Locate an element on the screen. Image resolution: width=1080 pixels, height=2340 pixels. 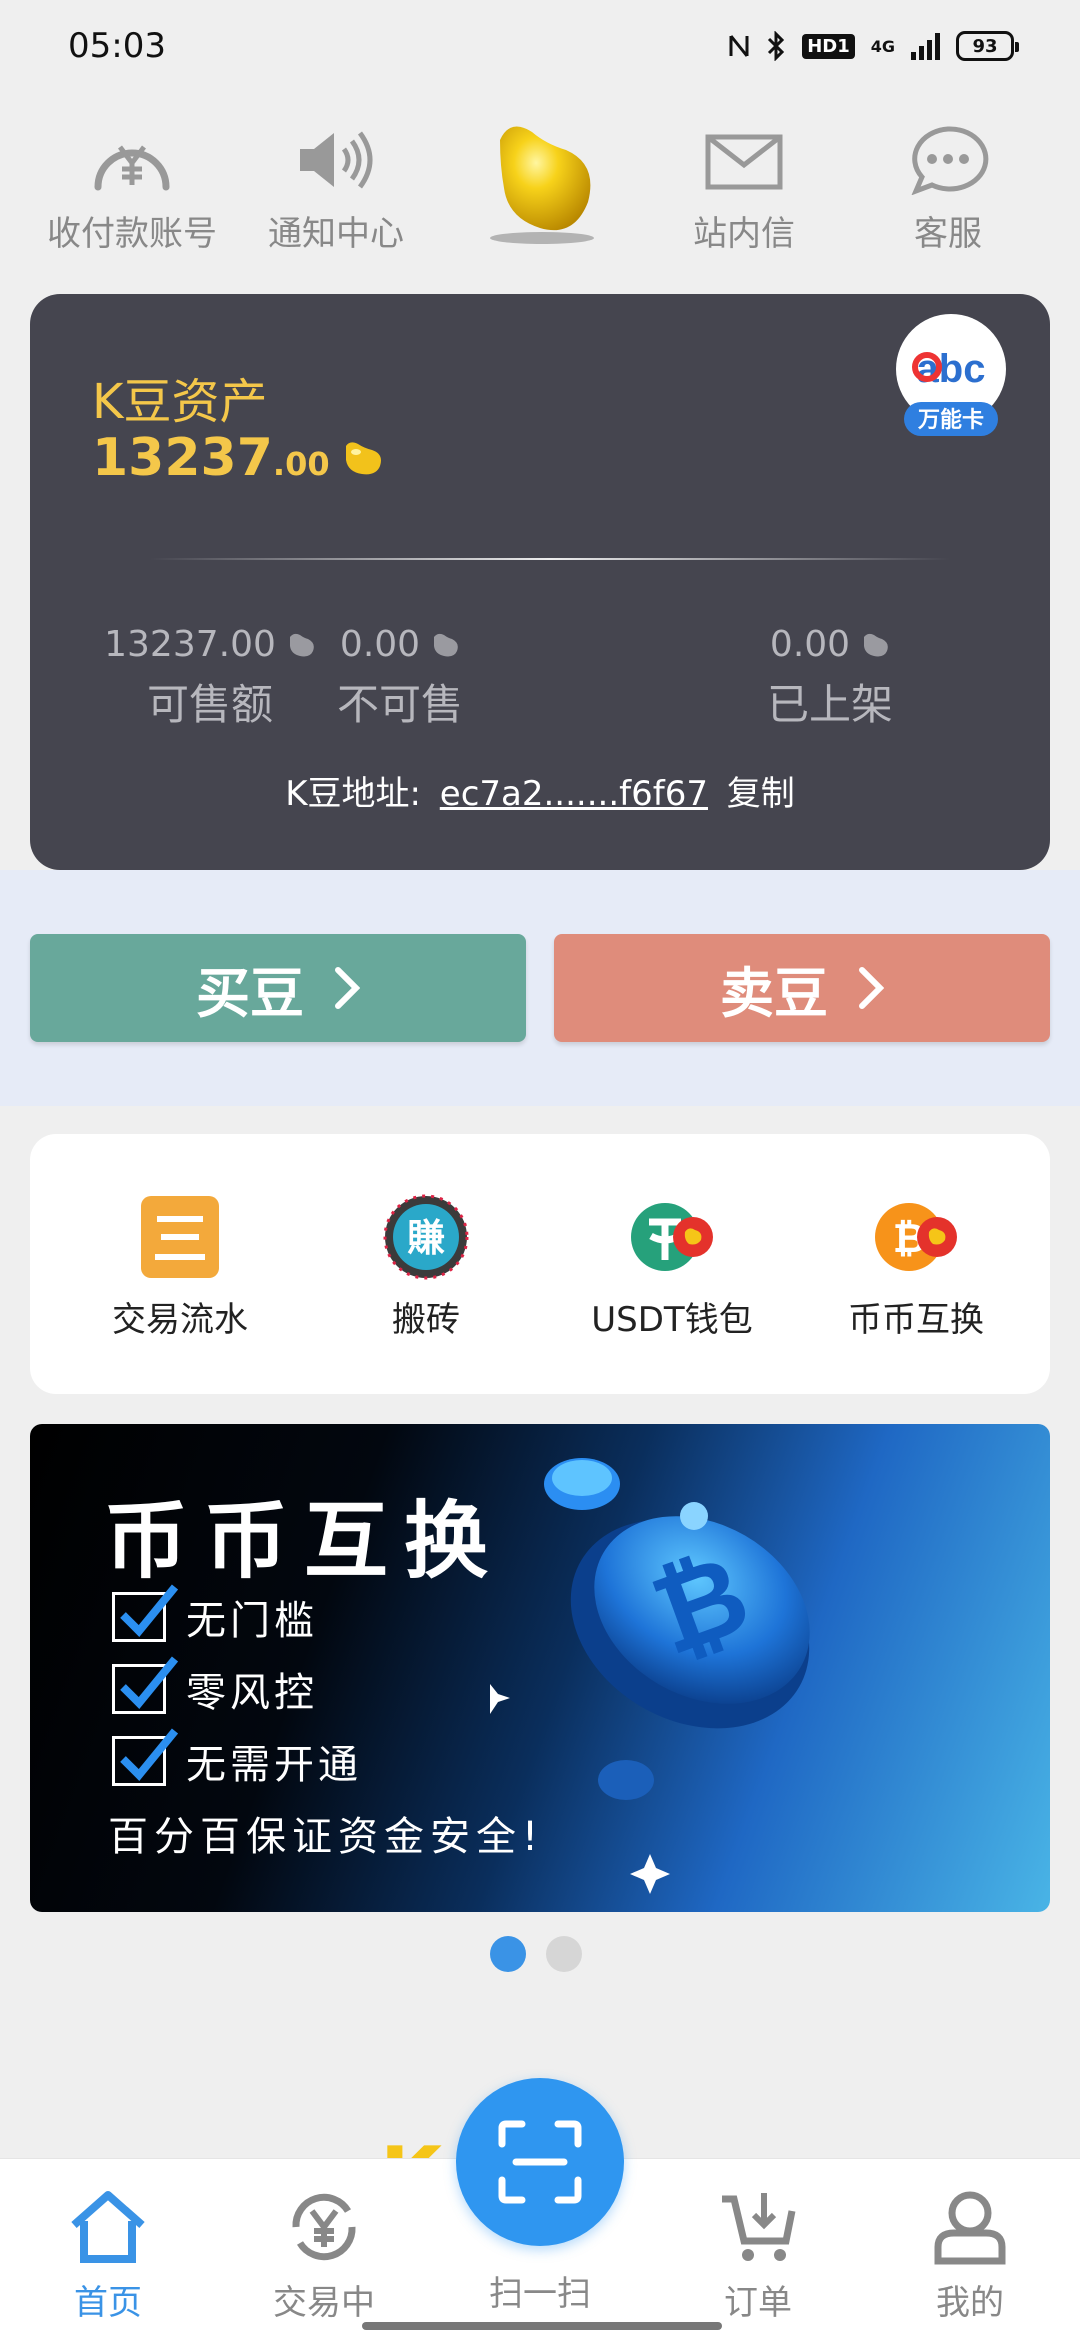
tab-trading: 交易中 is located at coordinates (324, 2254).